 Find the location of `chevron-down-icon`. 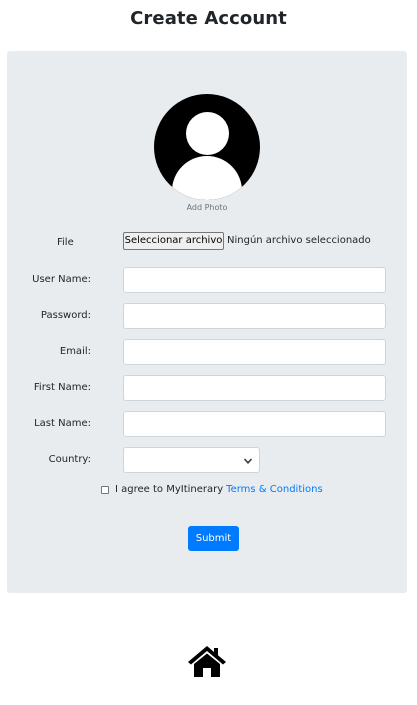

chevron-down-icon is located at coordinates (248, 461).